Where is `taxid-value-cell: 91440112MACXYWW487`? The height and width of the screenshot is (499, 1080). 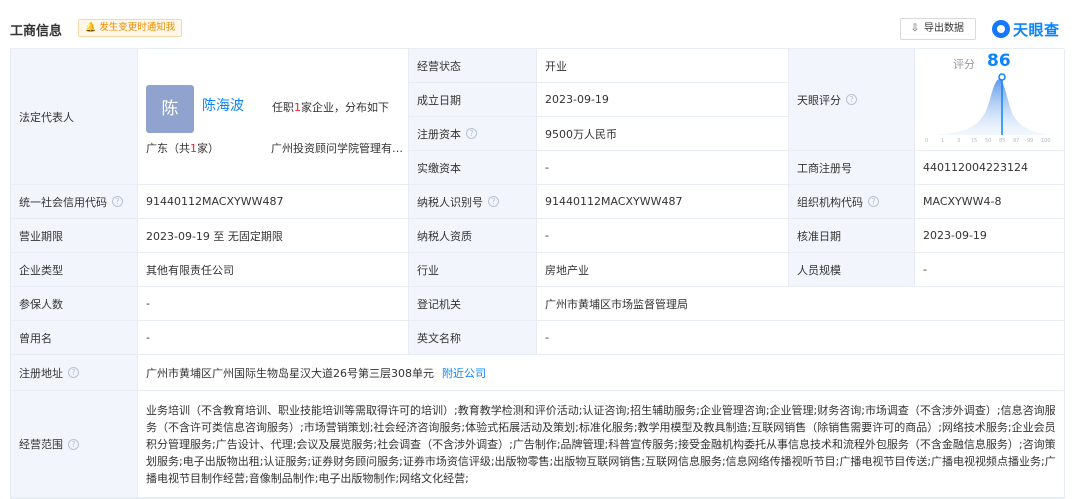 taxid-value-cell: 91440112MACXYWW487 is located at coordinates (663, 202).